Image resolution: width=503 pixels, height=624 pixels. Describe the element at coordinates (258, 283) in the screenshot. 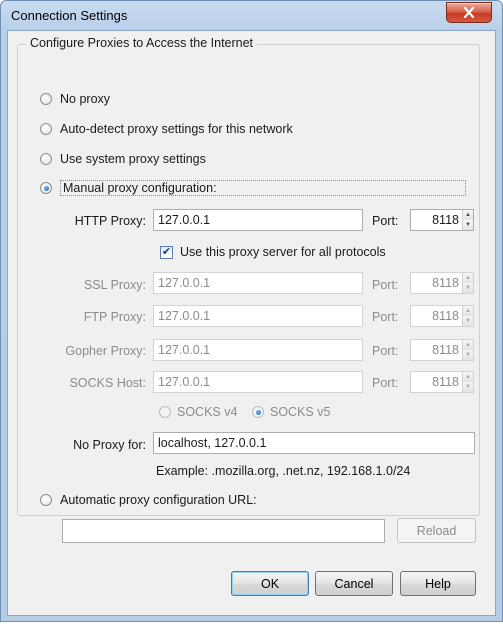

I see `ssl-proxy-input: 127.0.0.1` at that location.